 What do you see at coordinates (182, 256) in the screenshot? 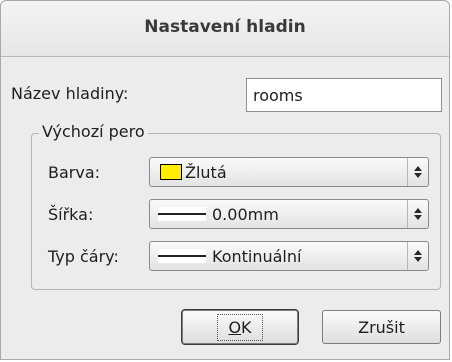
I see `line-type-sample-icon` at bounding box center [182, 256].